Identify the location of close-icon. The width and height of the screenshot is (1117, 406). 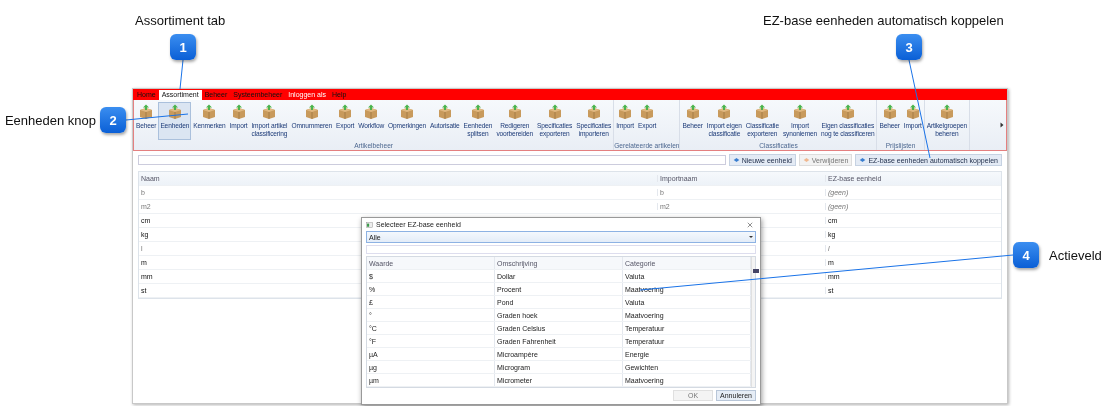
(750, 224).